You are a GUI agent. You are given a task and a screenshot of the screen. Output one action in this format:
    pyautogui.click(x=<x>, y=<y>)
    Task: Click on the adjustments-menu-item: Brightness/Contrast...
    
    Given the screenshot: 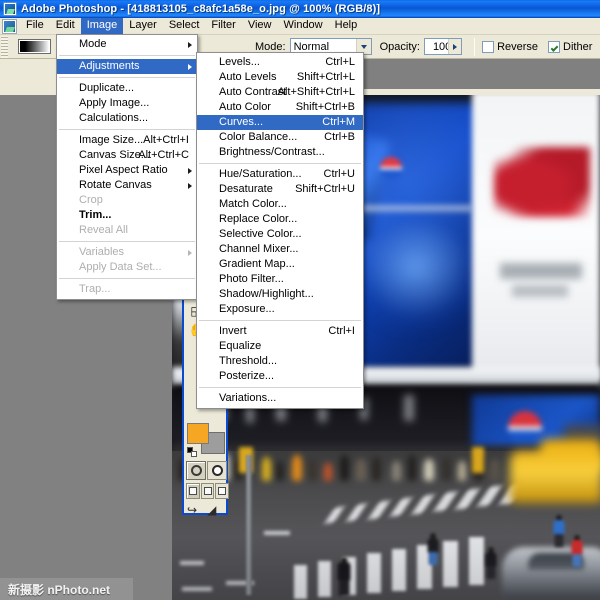 What is the action you would take?
    pyautogui.click(x=280, y=152)
    